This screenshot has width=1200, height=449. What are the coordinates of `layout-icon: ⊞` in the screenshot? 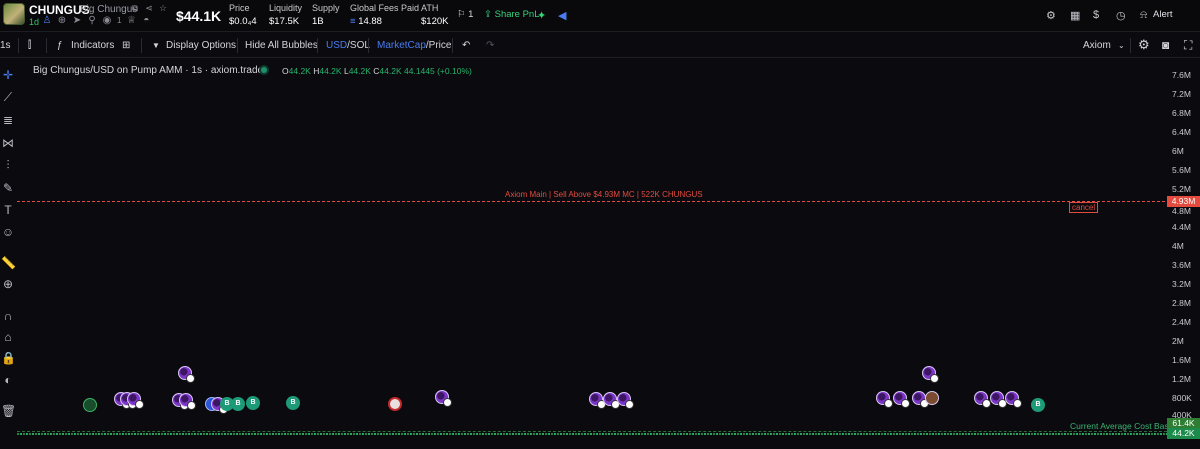 It's located at (126, 45).